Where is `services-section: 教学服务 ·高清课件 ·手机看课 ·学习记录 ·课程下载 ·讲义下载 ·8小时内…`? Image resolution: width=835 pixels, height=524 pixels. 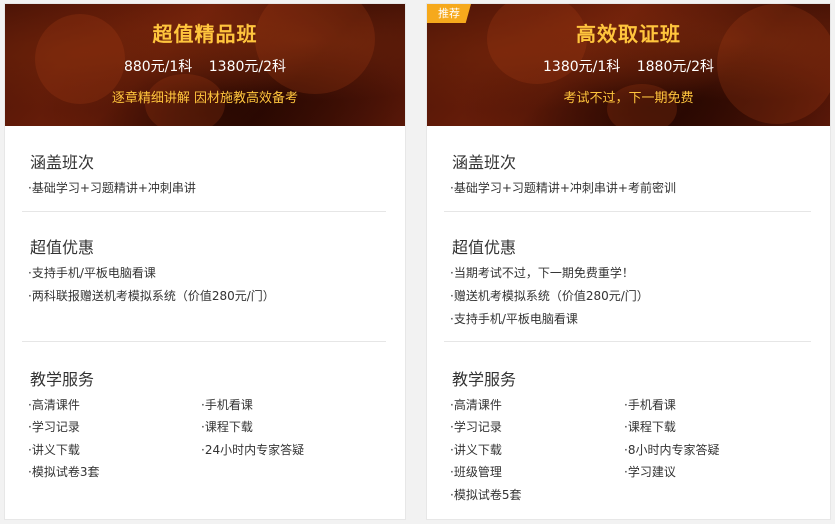 services-section: 教学服务 ·高清课件 ·手机看课 ·学习记录 ·课程下载 ·讲义下载 ·8小时内… is located at coordinates (627, 441).